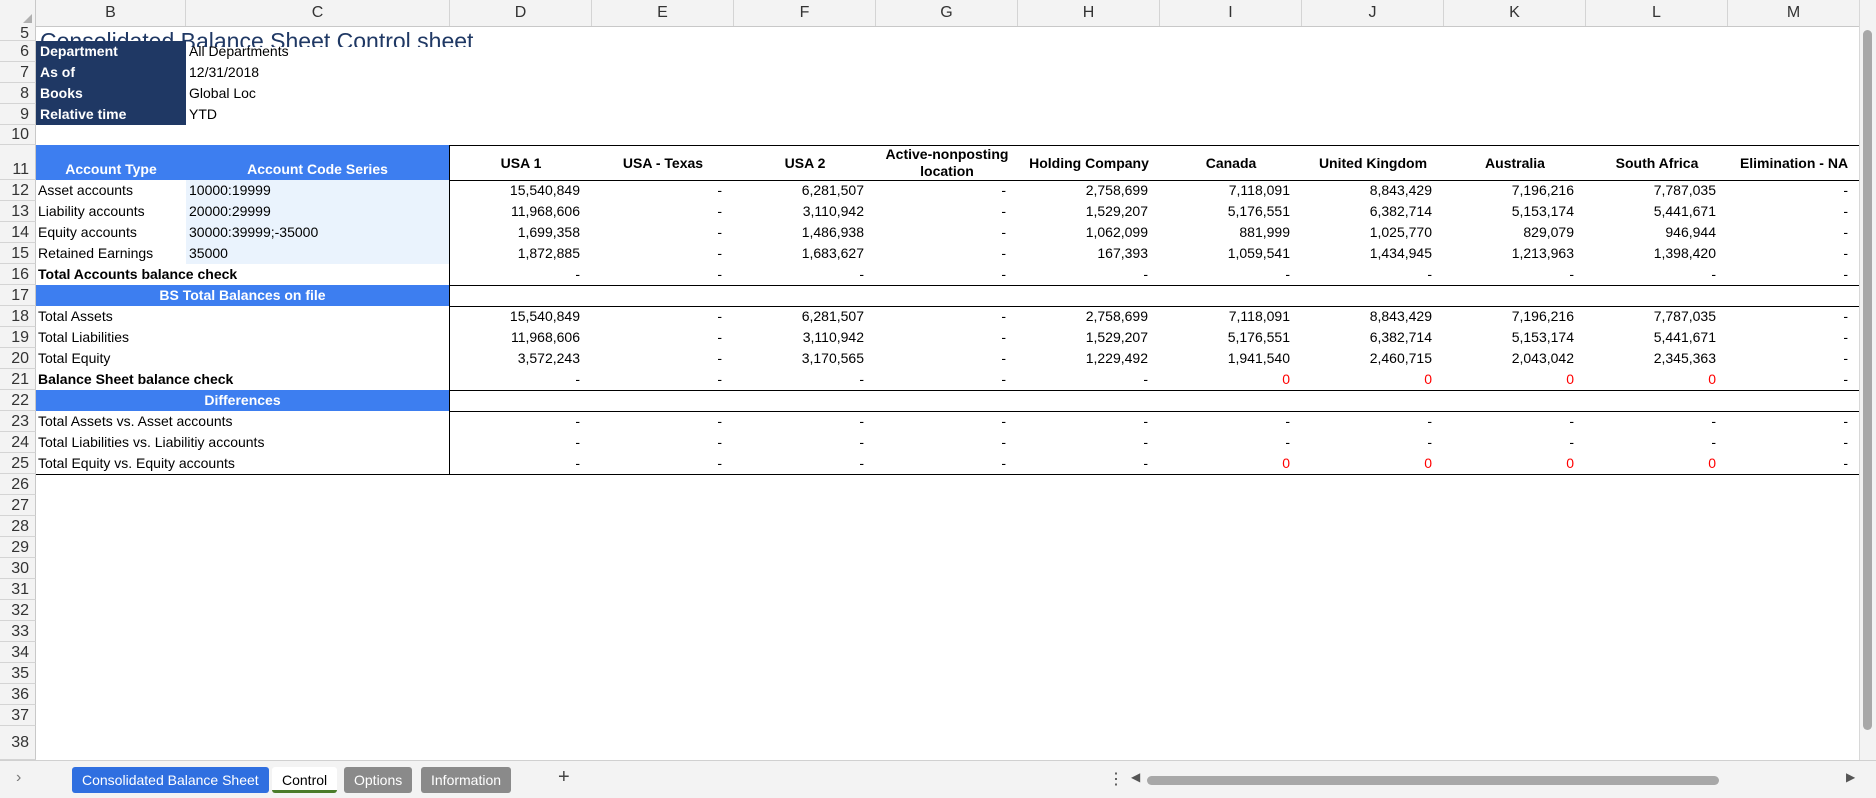 This screenshot has width=1876, height=798. Describe the element at coordinates (466, 780) in the screenshot. I see `sheet-tab: Information` at that location.